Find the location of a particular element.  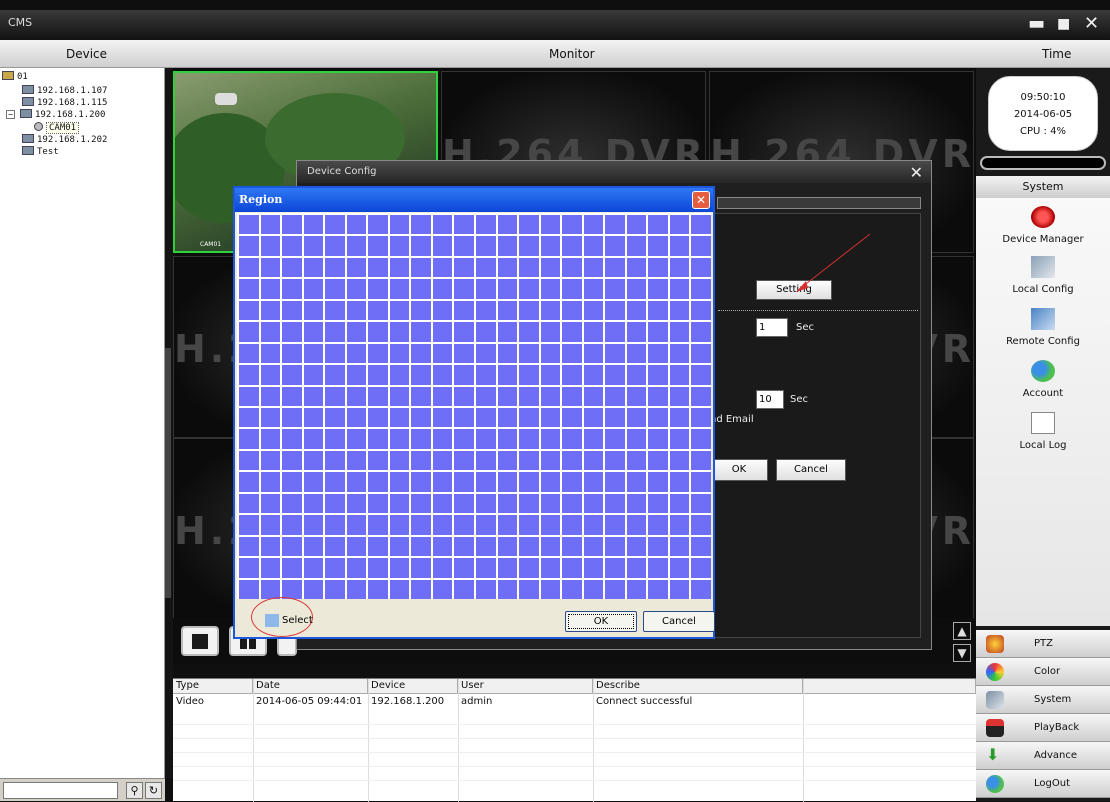

search-icon: ⚲ is located at coordinates (134, 790).